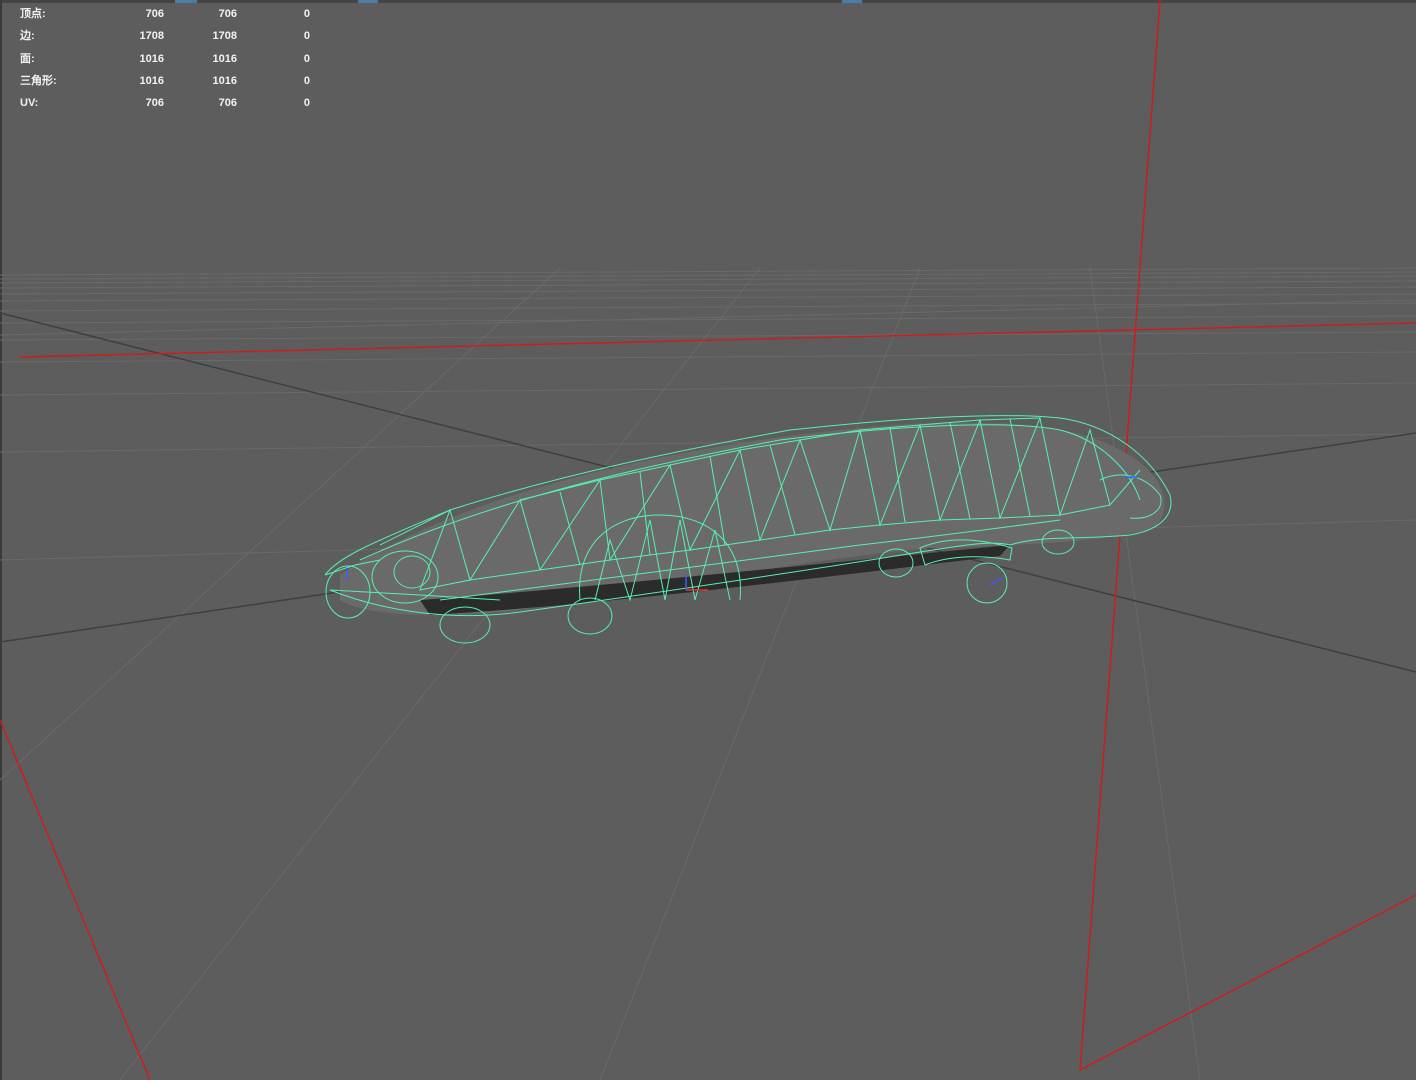 This screenshot has height=1080, width=1416. What do you see at coordinates (165, 81) in the screenshot?
I see `hud-row-triangles: 三角形: 1016 1016 0` at bounding box center [165, 81].